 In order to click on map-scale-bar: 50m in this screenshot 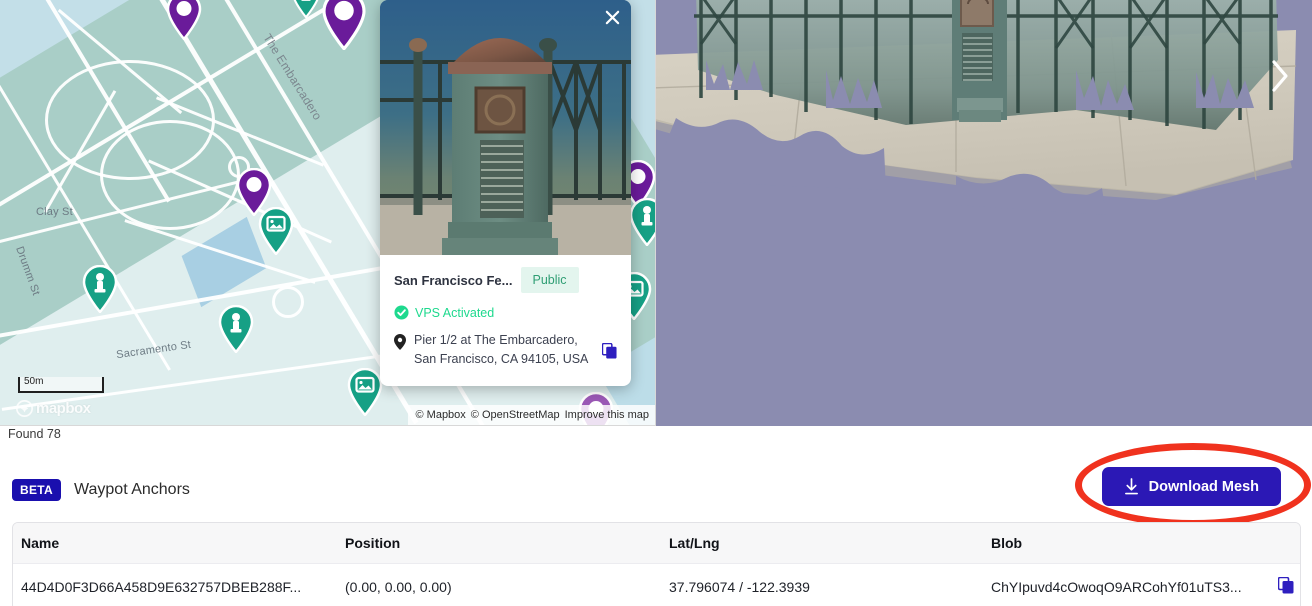, I will do `click(61, 384)`.